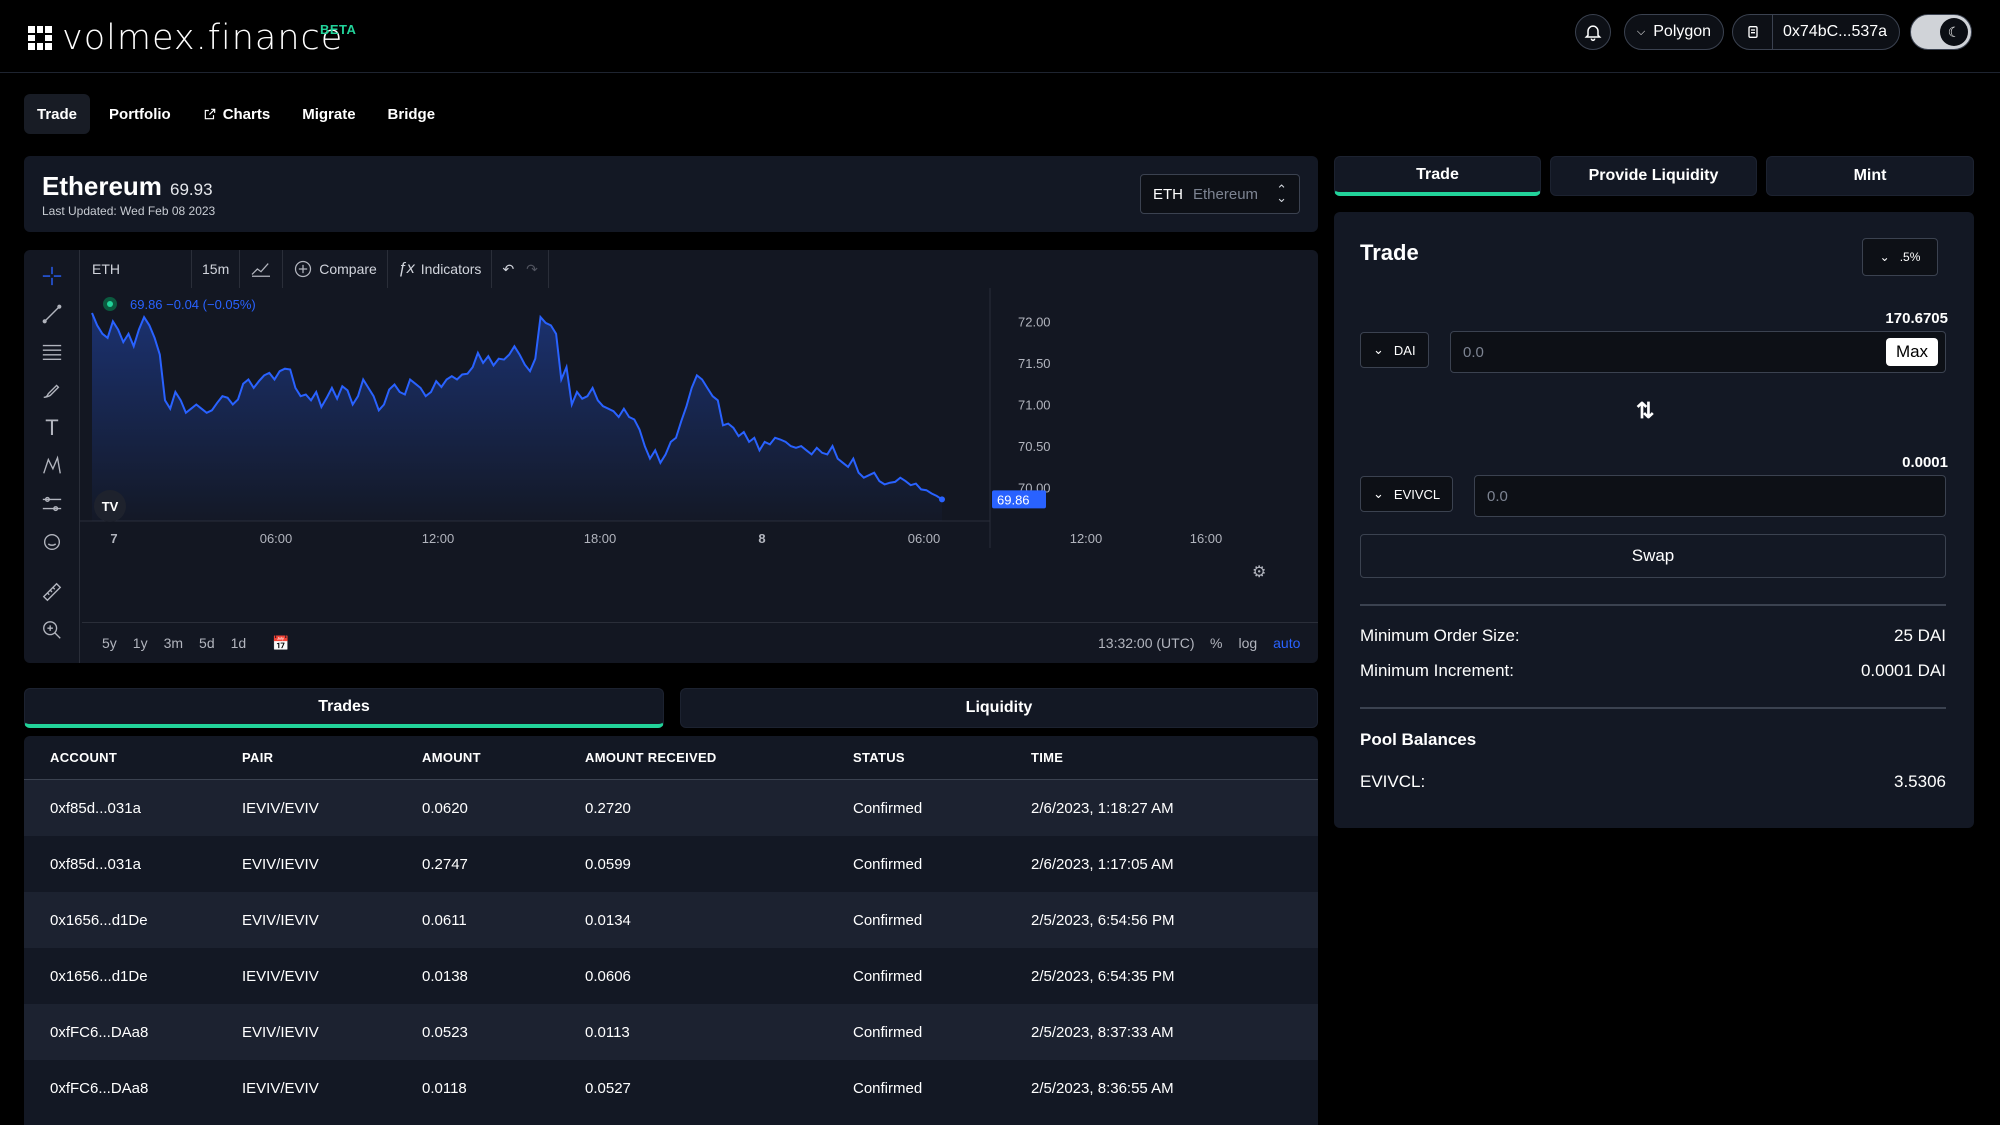 The height and width of the screenshot is (1125, 2000). I want to click on zoom-in-icon, so click(52, 630).